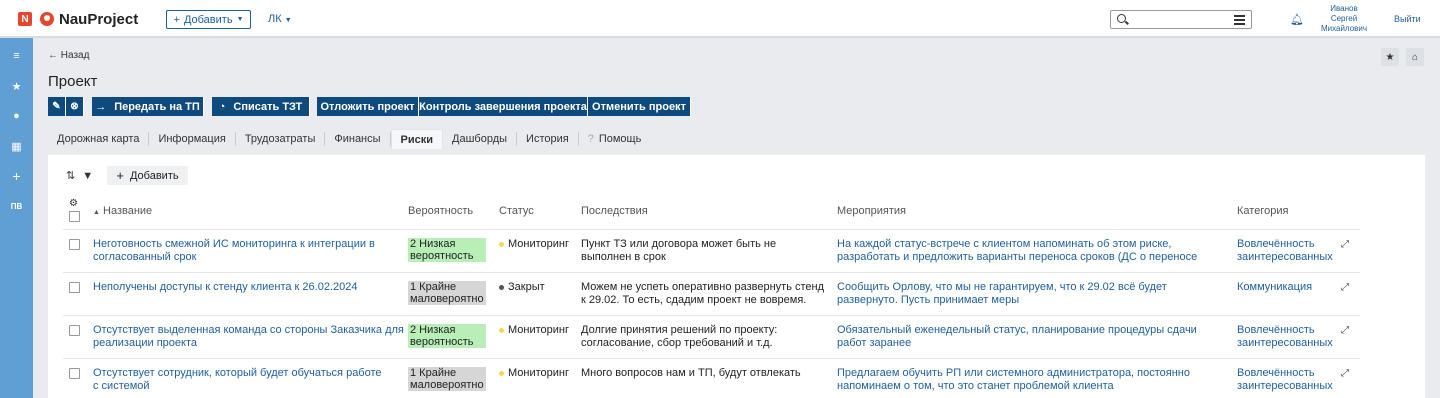 The height and width of the screenshot is (398, 1440). I want to click on sort-icon: ⇅, so click(70, 175).